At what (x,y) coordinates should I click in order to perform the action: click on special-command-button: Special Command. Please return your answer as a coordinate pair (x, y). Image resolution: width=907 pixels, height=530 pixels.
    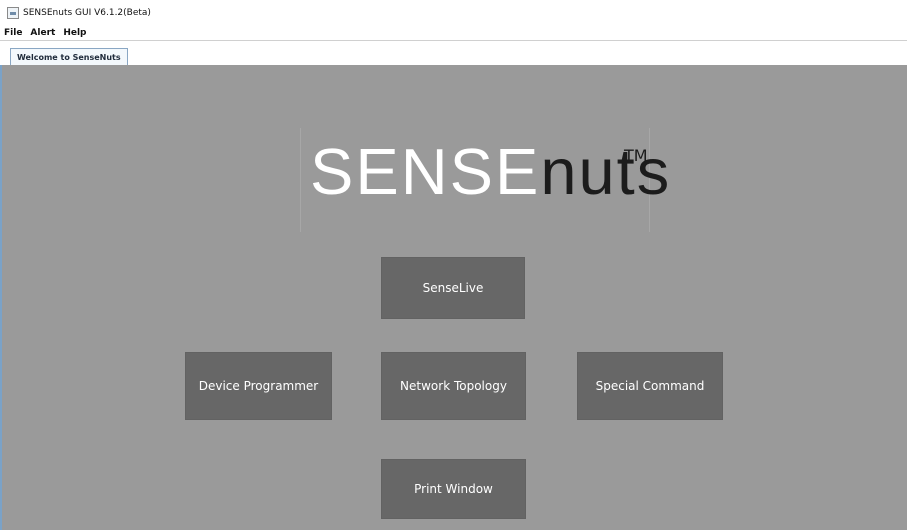
    Looking at the image, I should click on (650, 386).